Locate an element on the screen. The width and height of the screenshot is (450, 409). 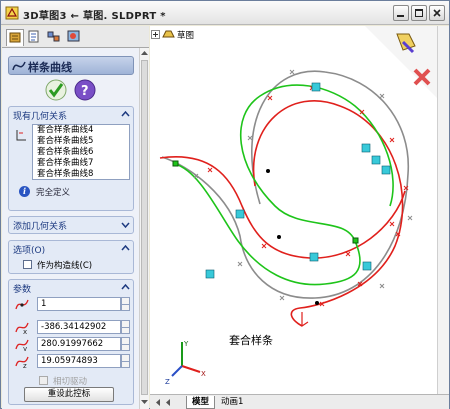
tab-scroll-arrows-icon is located at coordinates (168, 402).